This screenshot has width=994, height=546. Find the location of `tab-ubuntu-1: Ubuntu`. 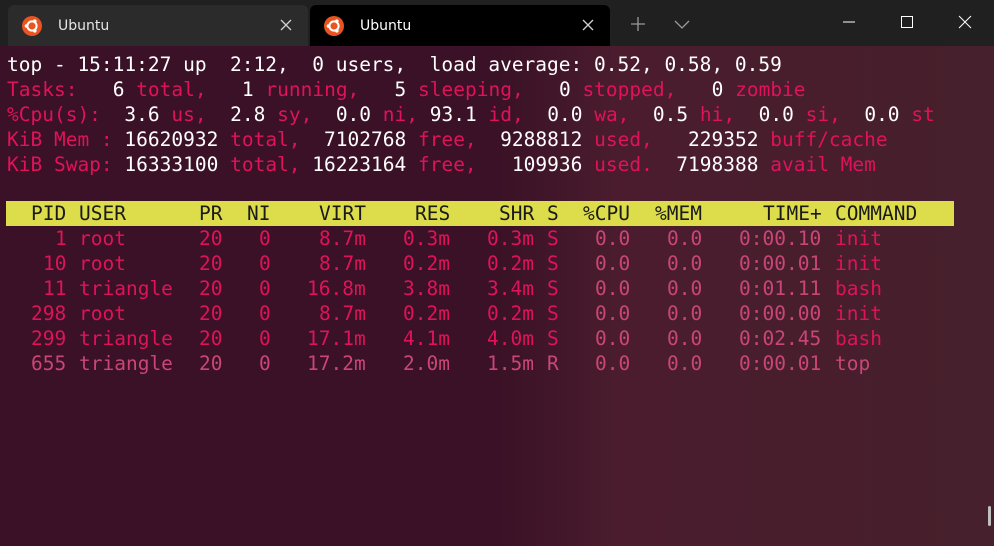

tab-ubuntu-1: Ubuntu is located at coordinates (158, 25).